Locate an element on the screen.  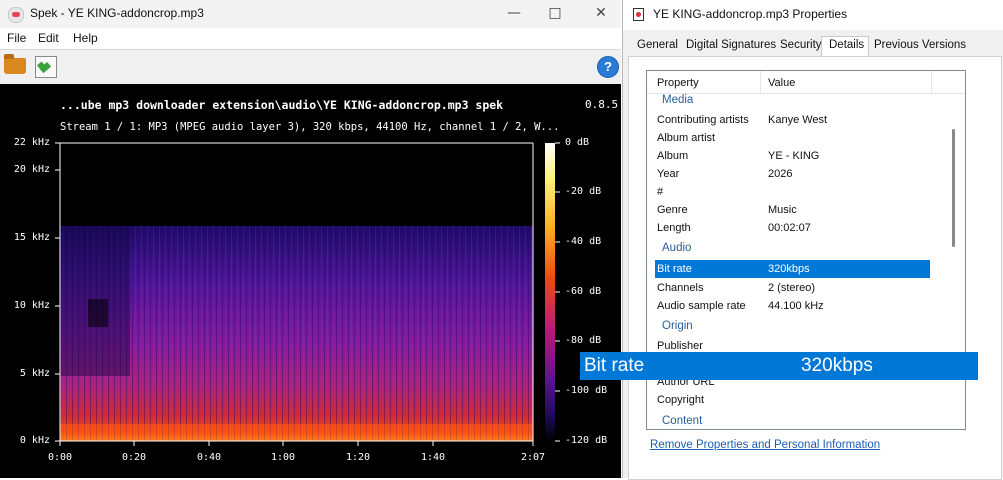
help-icon: ? is located at coordinates (608, 67).